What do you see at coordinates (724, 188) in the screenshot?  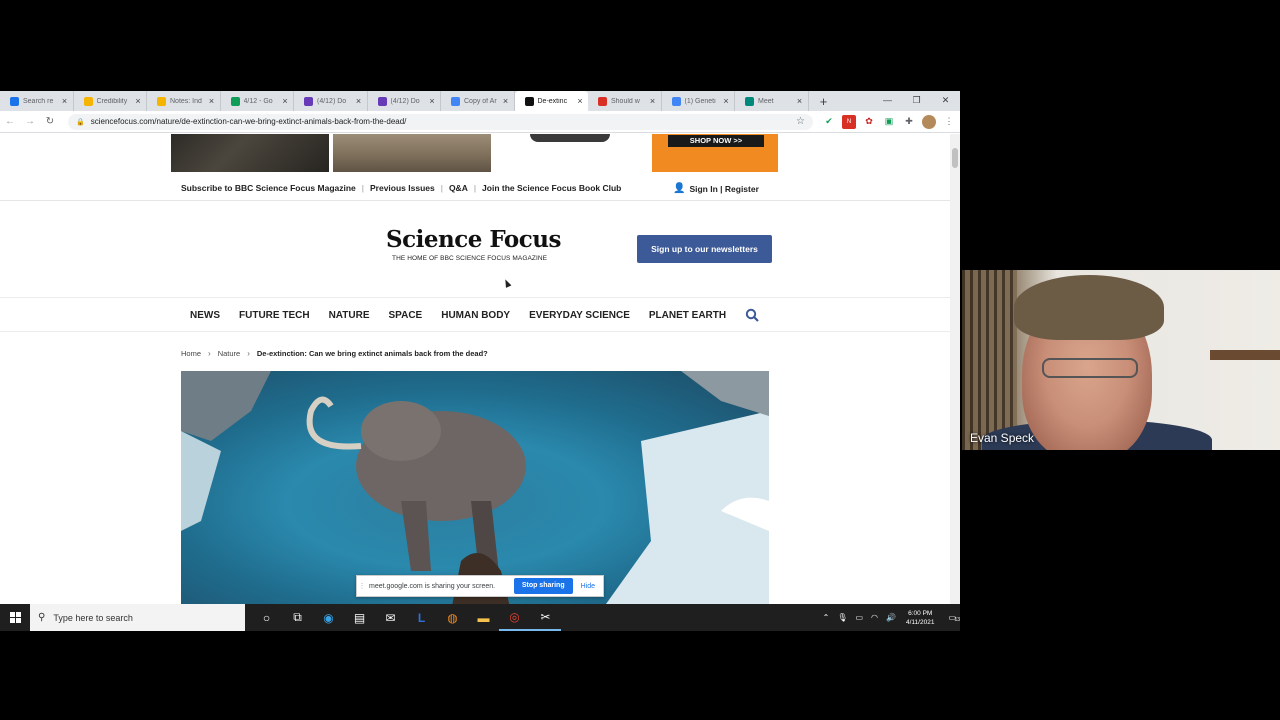 I see `sign-in-label: Sign In | Register` at bounding box center [724, 188].